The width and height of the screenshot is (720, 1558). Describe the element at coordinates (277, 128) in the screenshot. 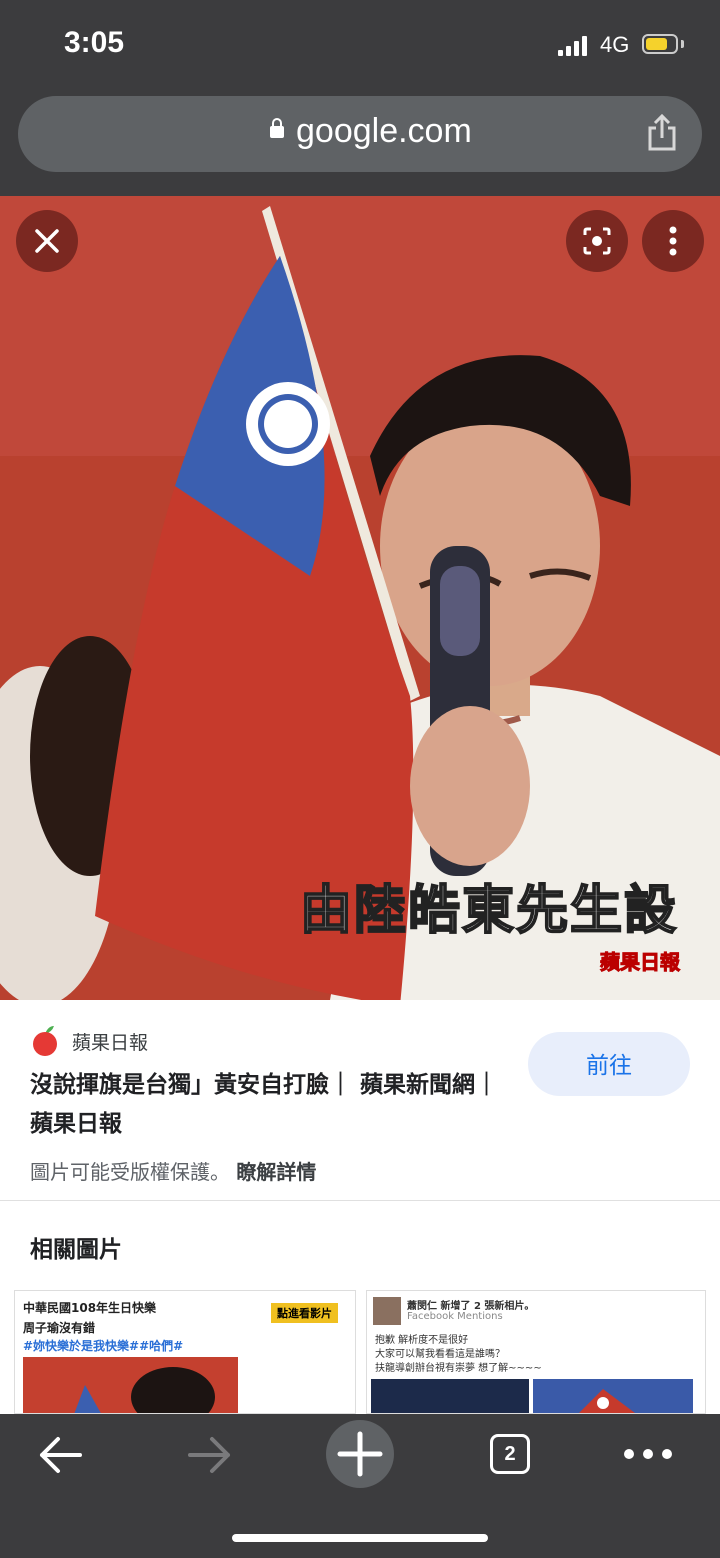

I see `lock-icon` at that location.